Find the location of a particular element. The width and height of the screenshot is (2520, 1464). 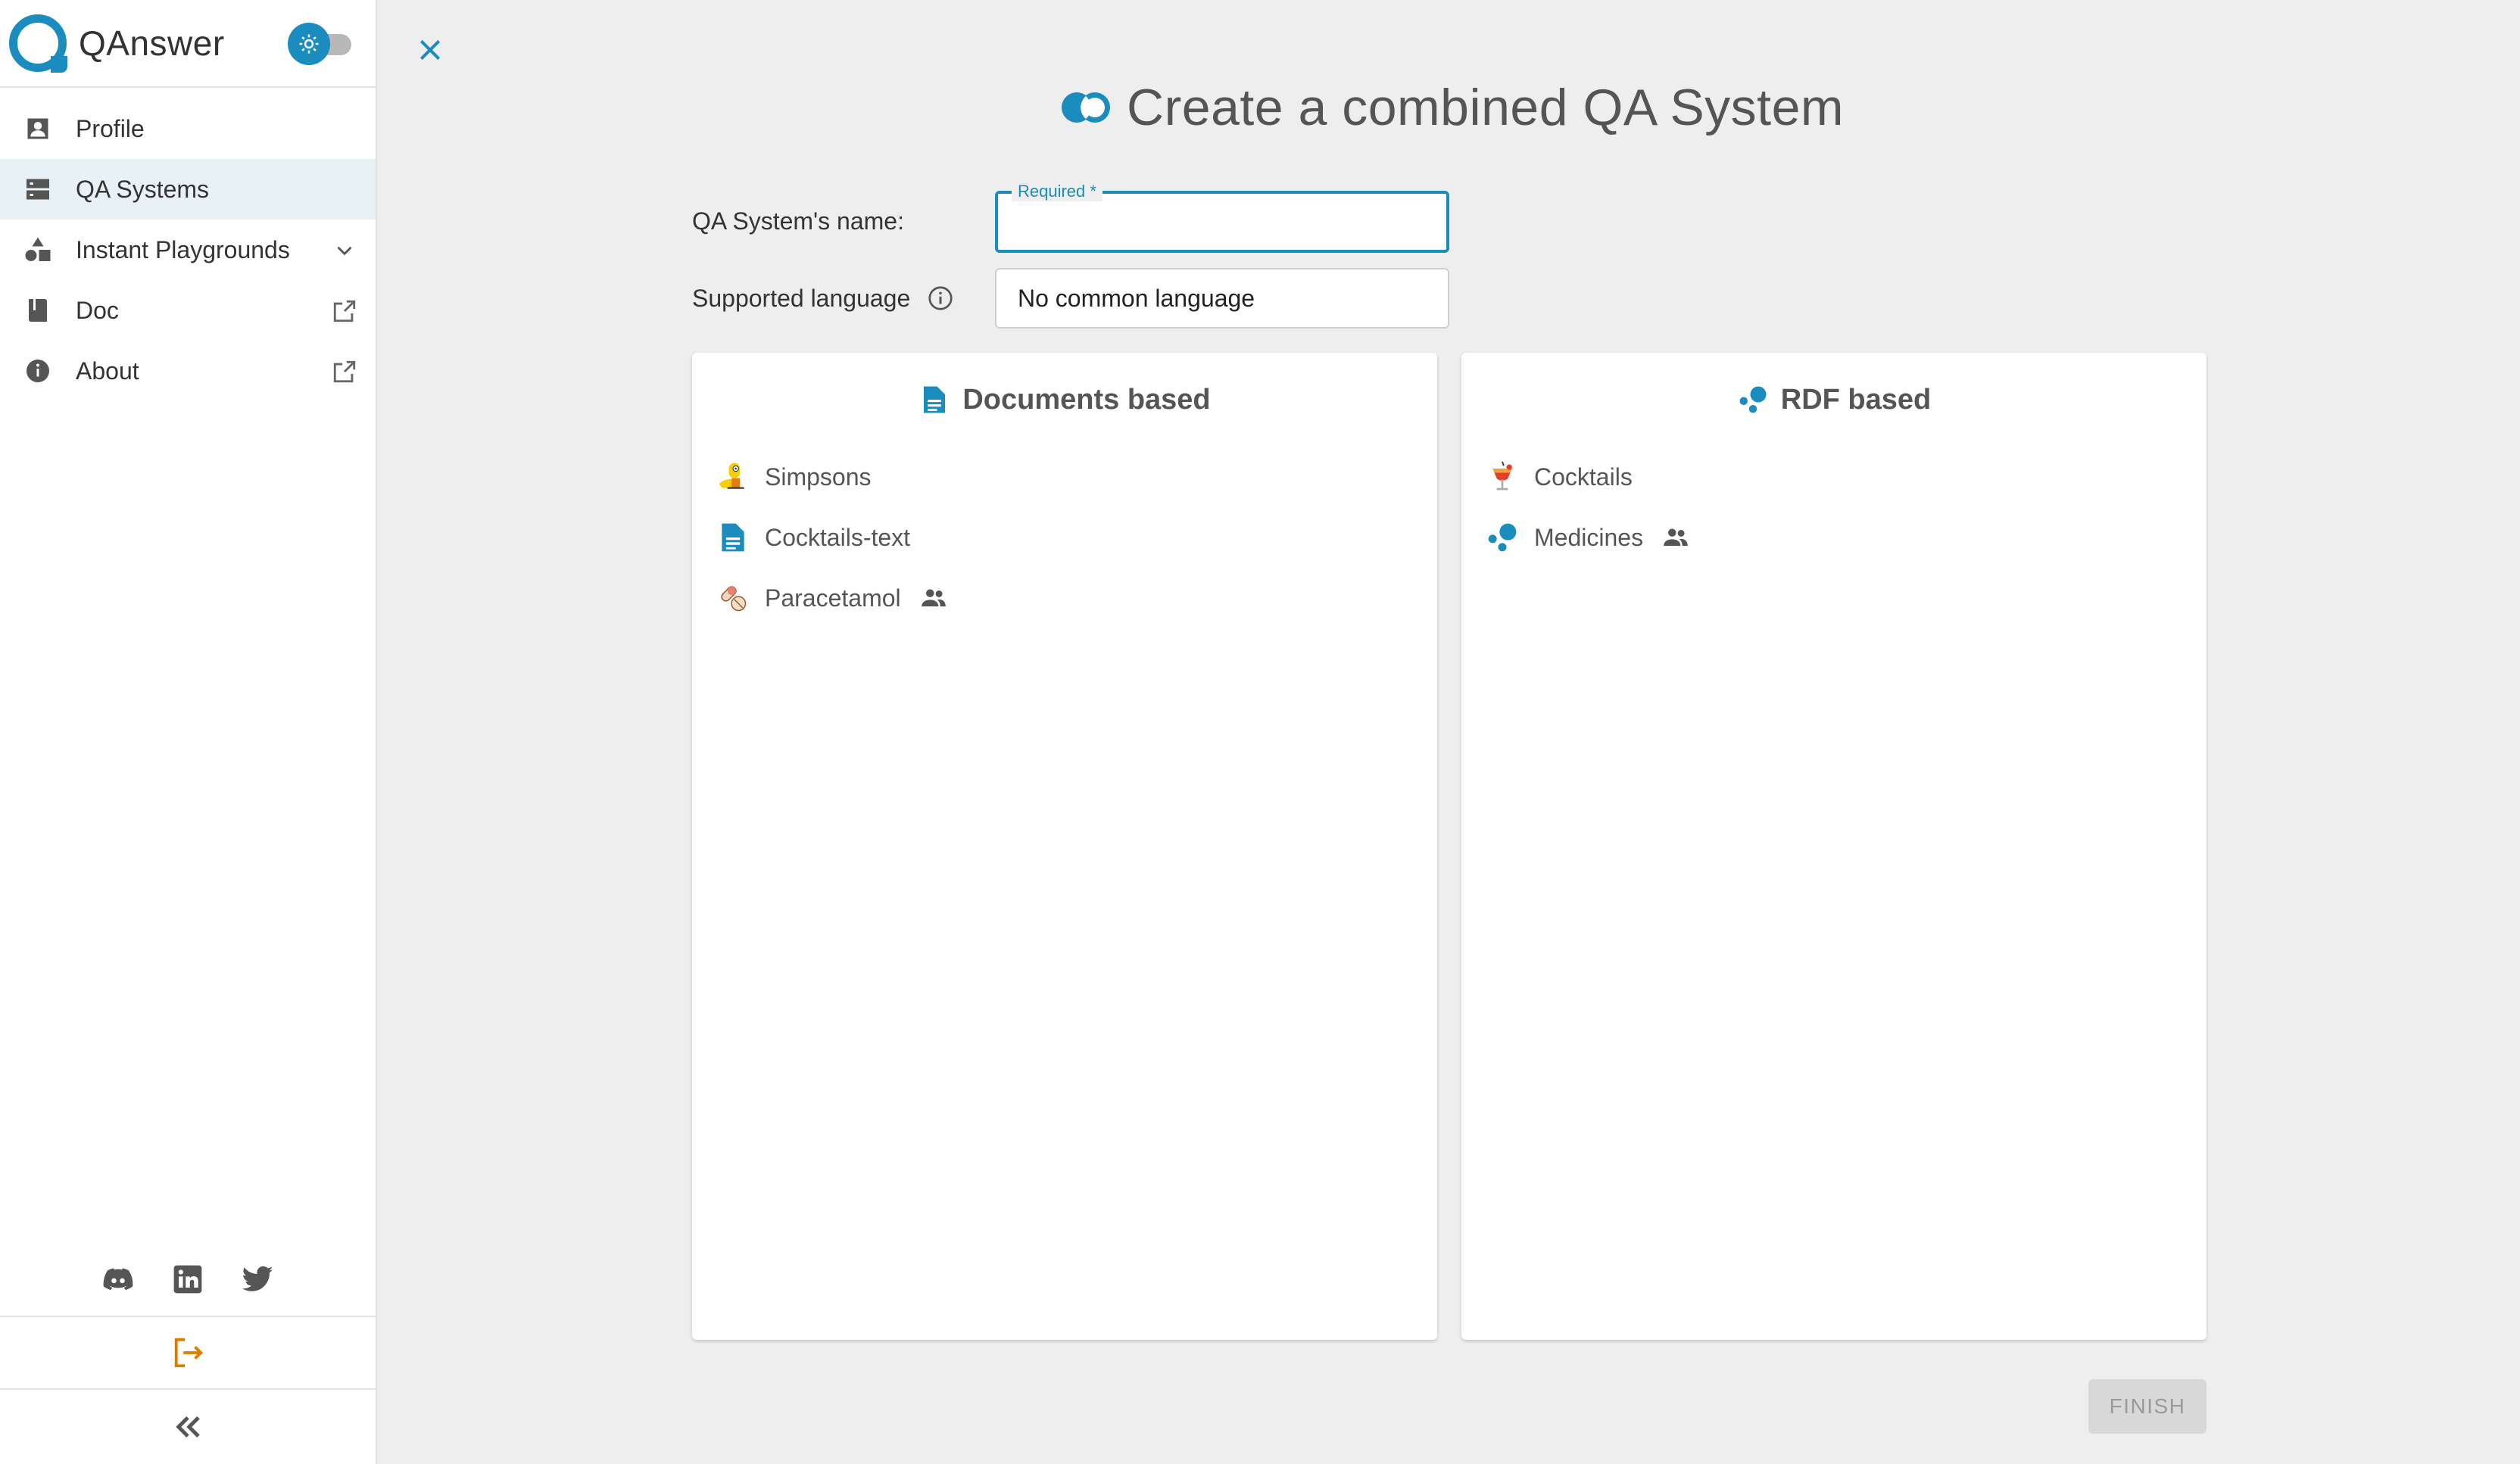

sidebar-item-qa-systems: QA Systems is located at coordinates (188, 190).